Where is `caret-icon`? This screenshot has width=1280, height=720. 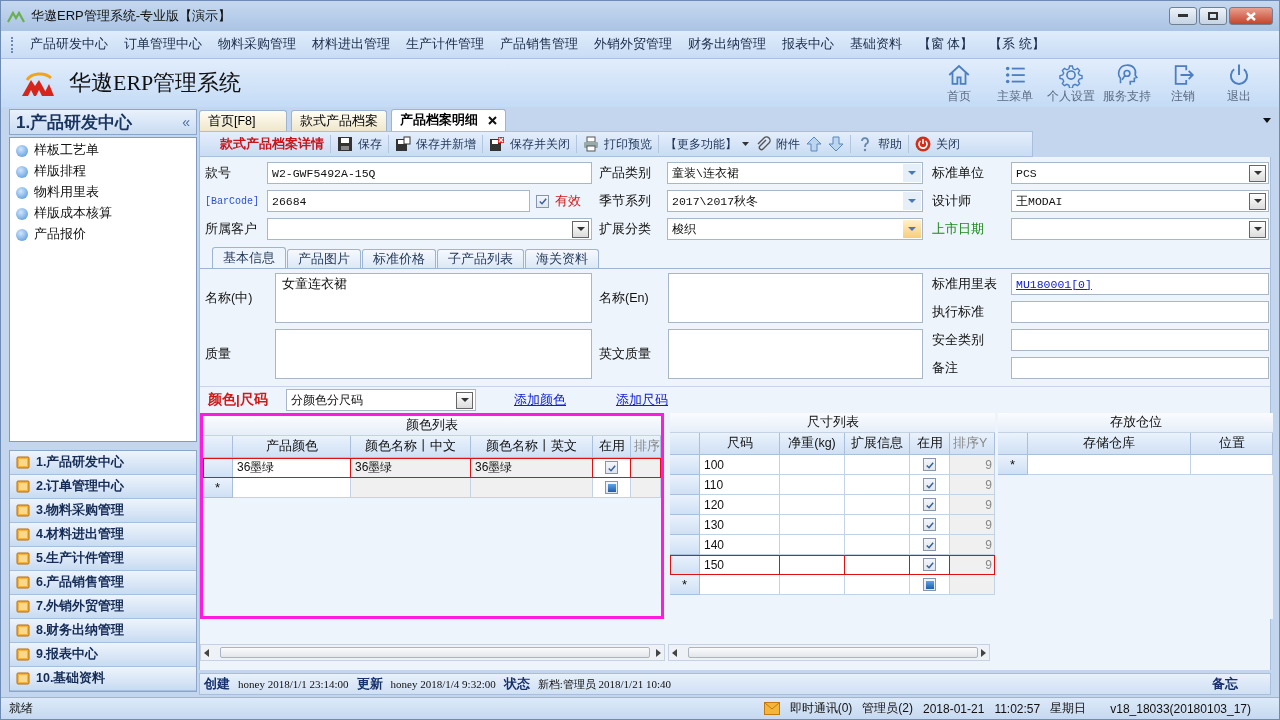
caret-icon is located at coordinates (1267, 120).